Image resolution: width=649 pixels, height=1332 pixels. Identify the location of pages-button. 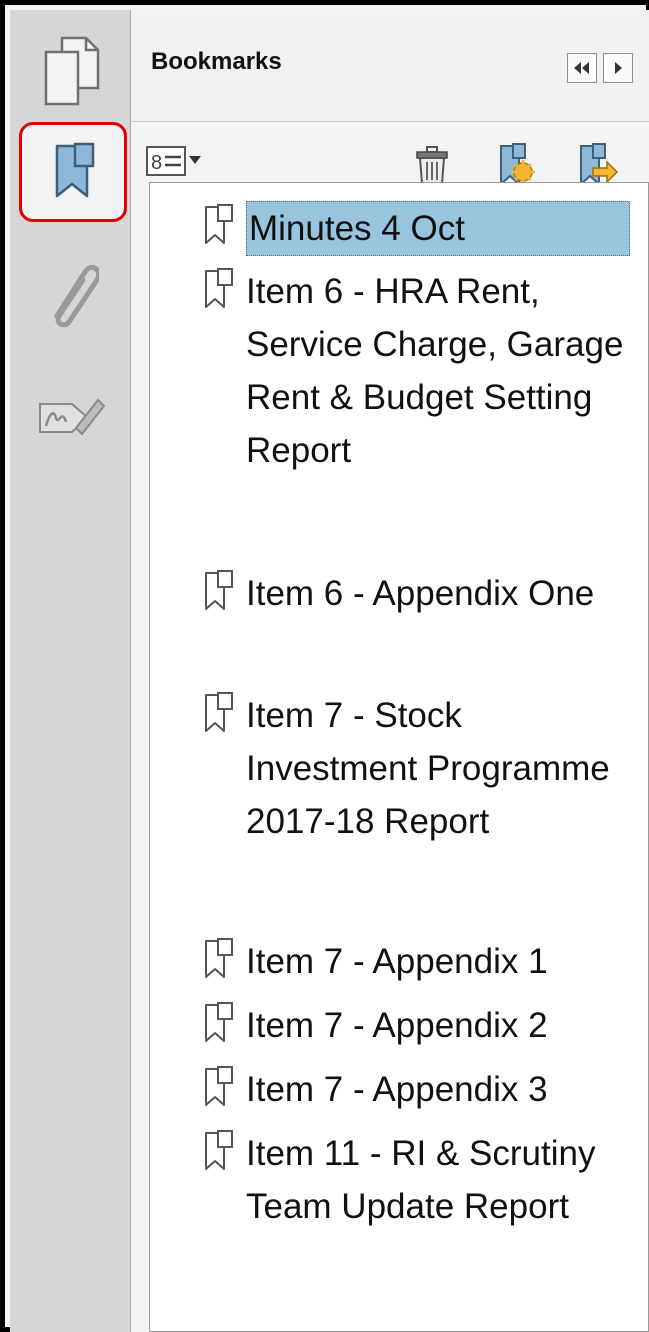
(71, 71).